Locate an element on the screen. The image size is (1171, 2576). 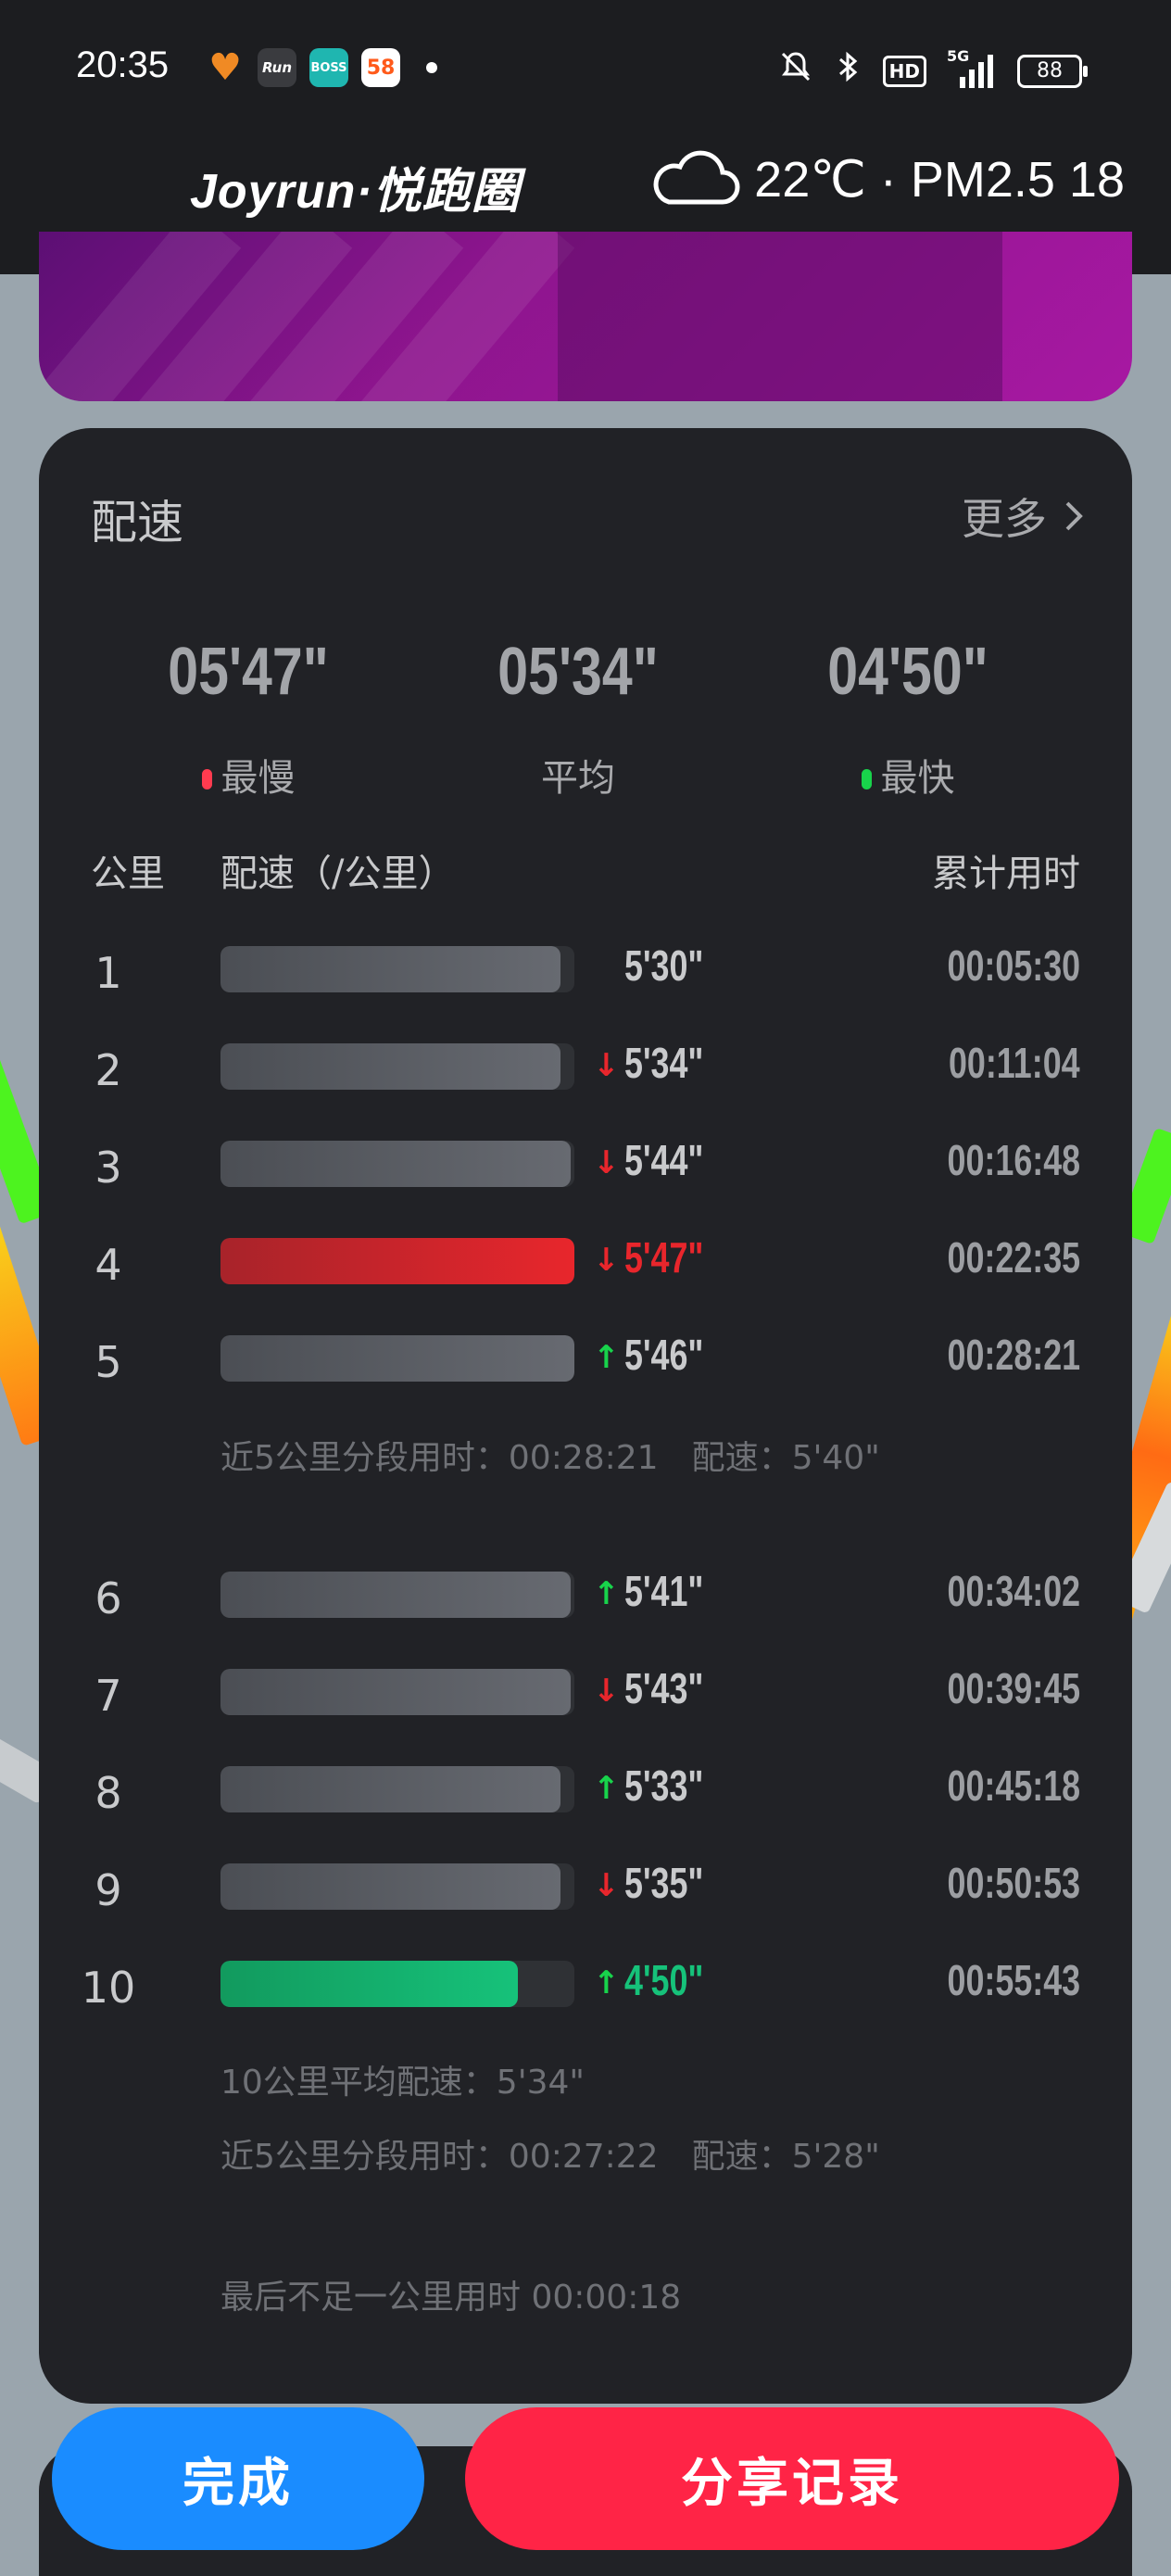
split-km: 3 is located at coordinates (108, 1168).